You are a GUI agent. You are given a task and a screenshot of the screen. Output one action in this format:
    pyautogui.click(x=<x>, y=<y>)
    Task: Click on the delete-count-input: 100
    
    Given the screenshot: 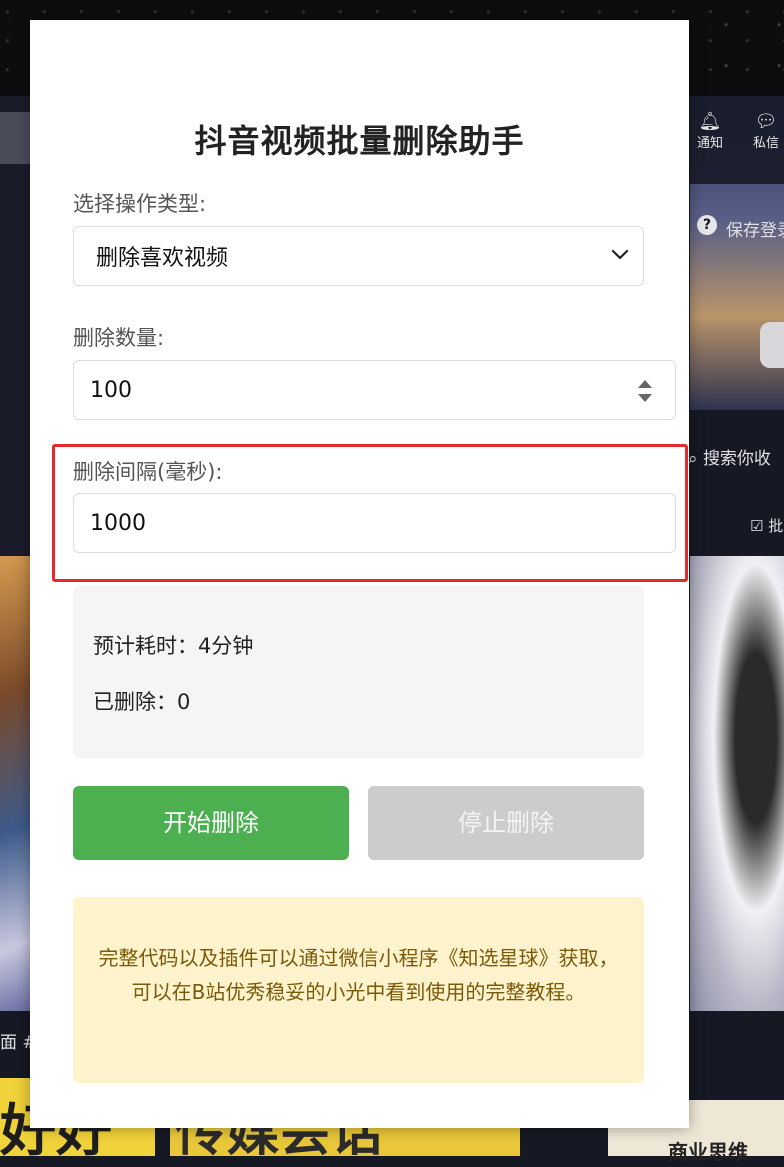 What is the action you would take?
    pyautogui.click(x=374, y=390)
    